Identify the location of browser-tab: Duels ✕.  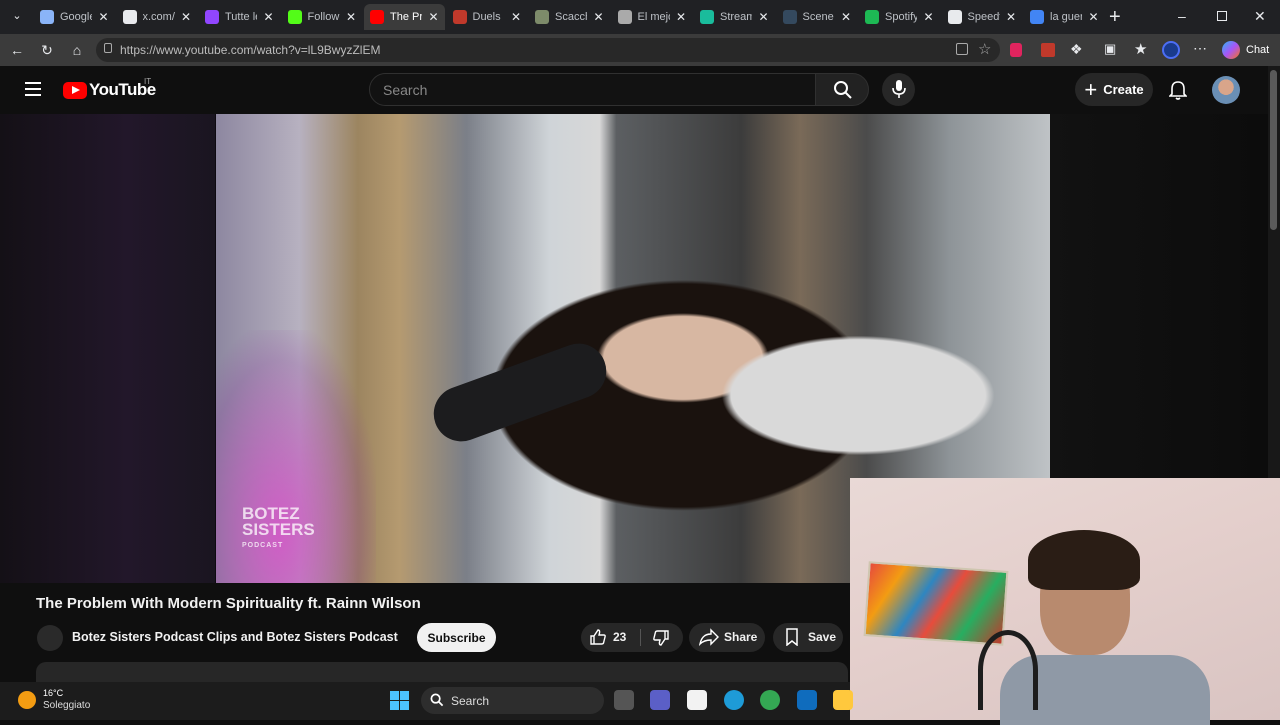
(487, 17).